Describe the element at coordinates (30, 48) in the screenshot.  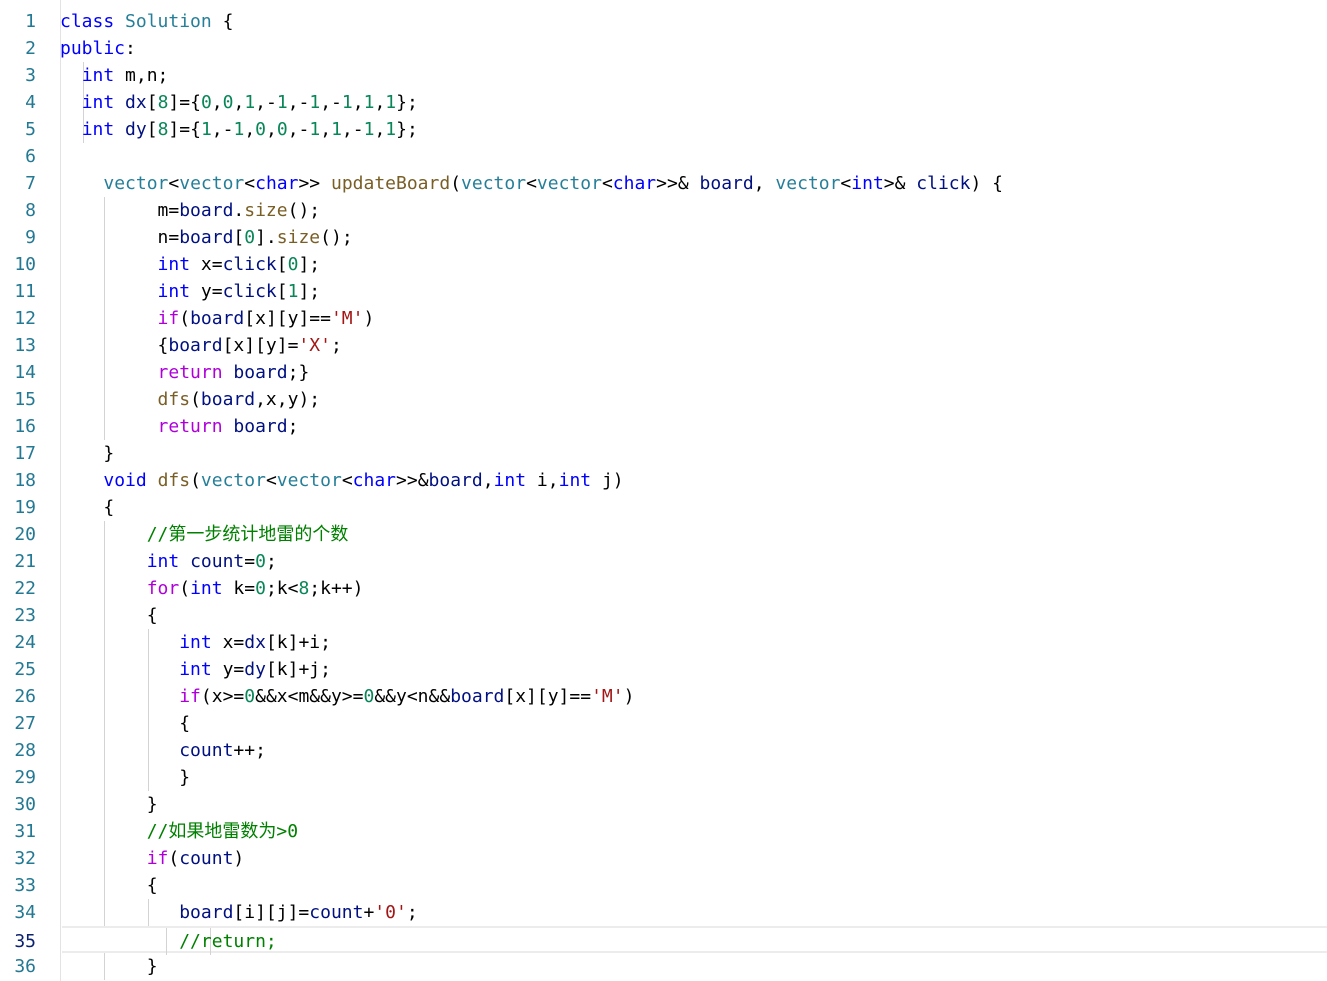
I see `line-number: 2` at that location.